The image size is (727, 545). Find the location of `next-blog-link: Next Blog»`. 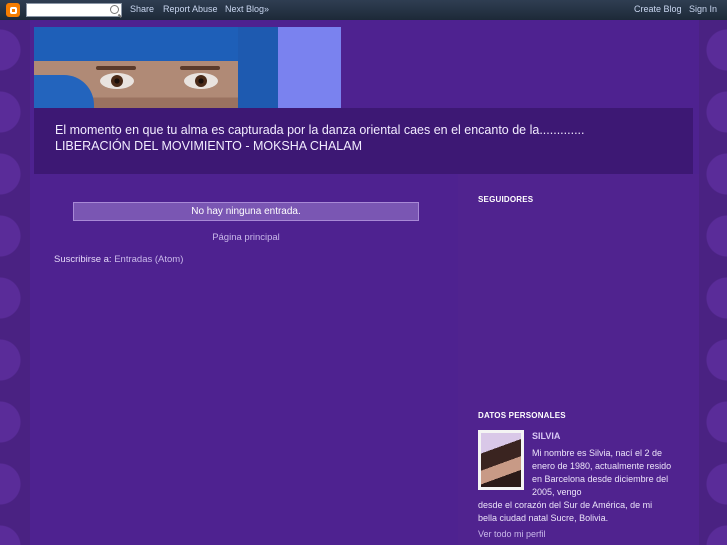

next-blog-link: Next Blog» is located at coordinates (247, 9).